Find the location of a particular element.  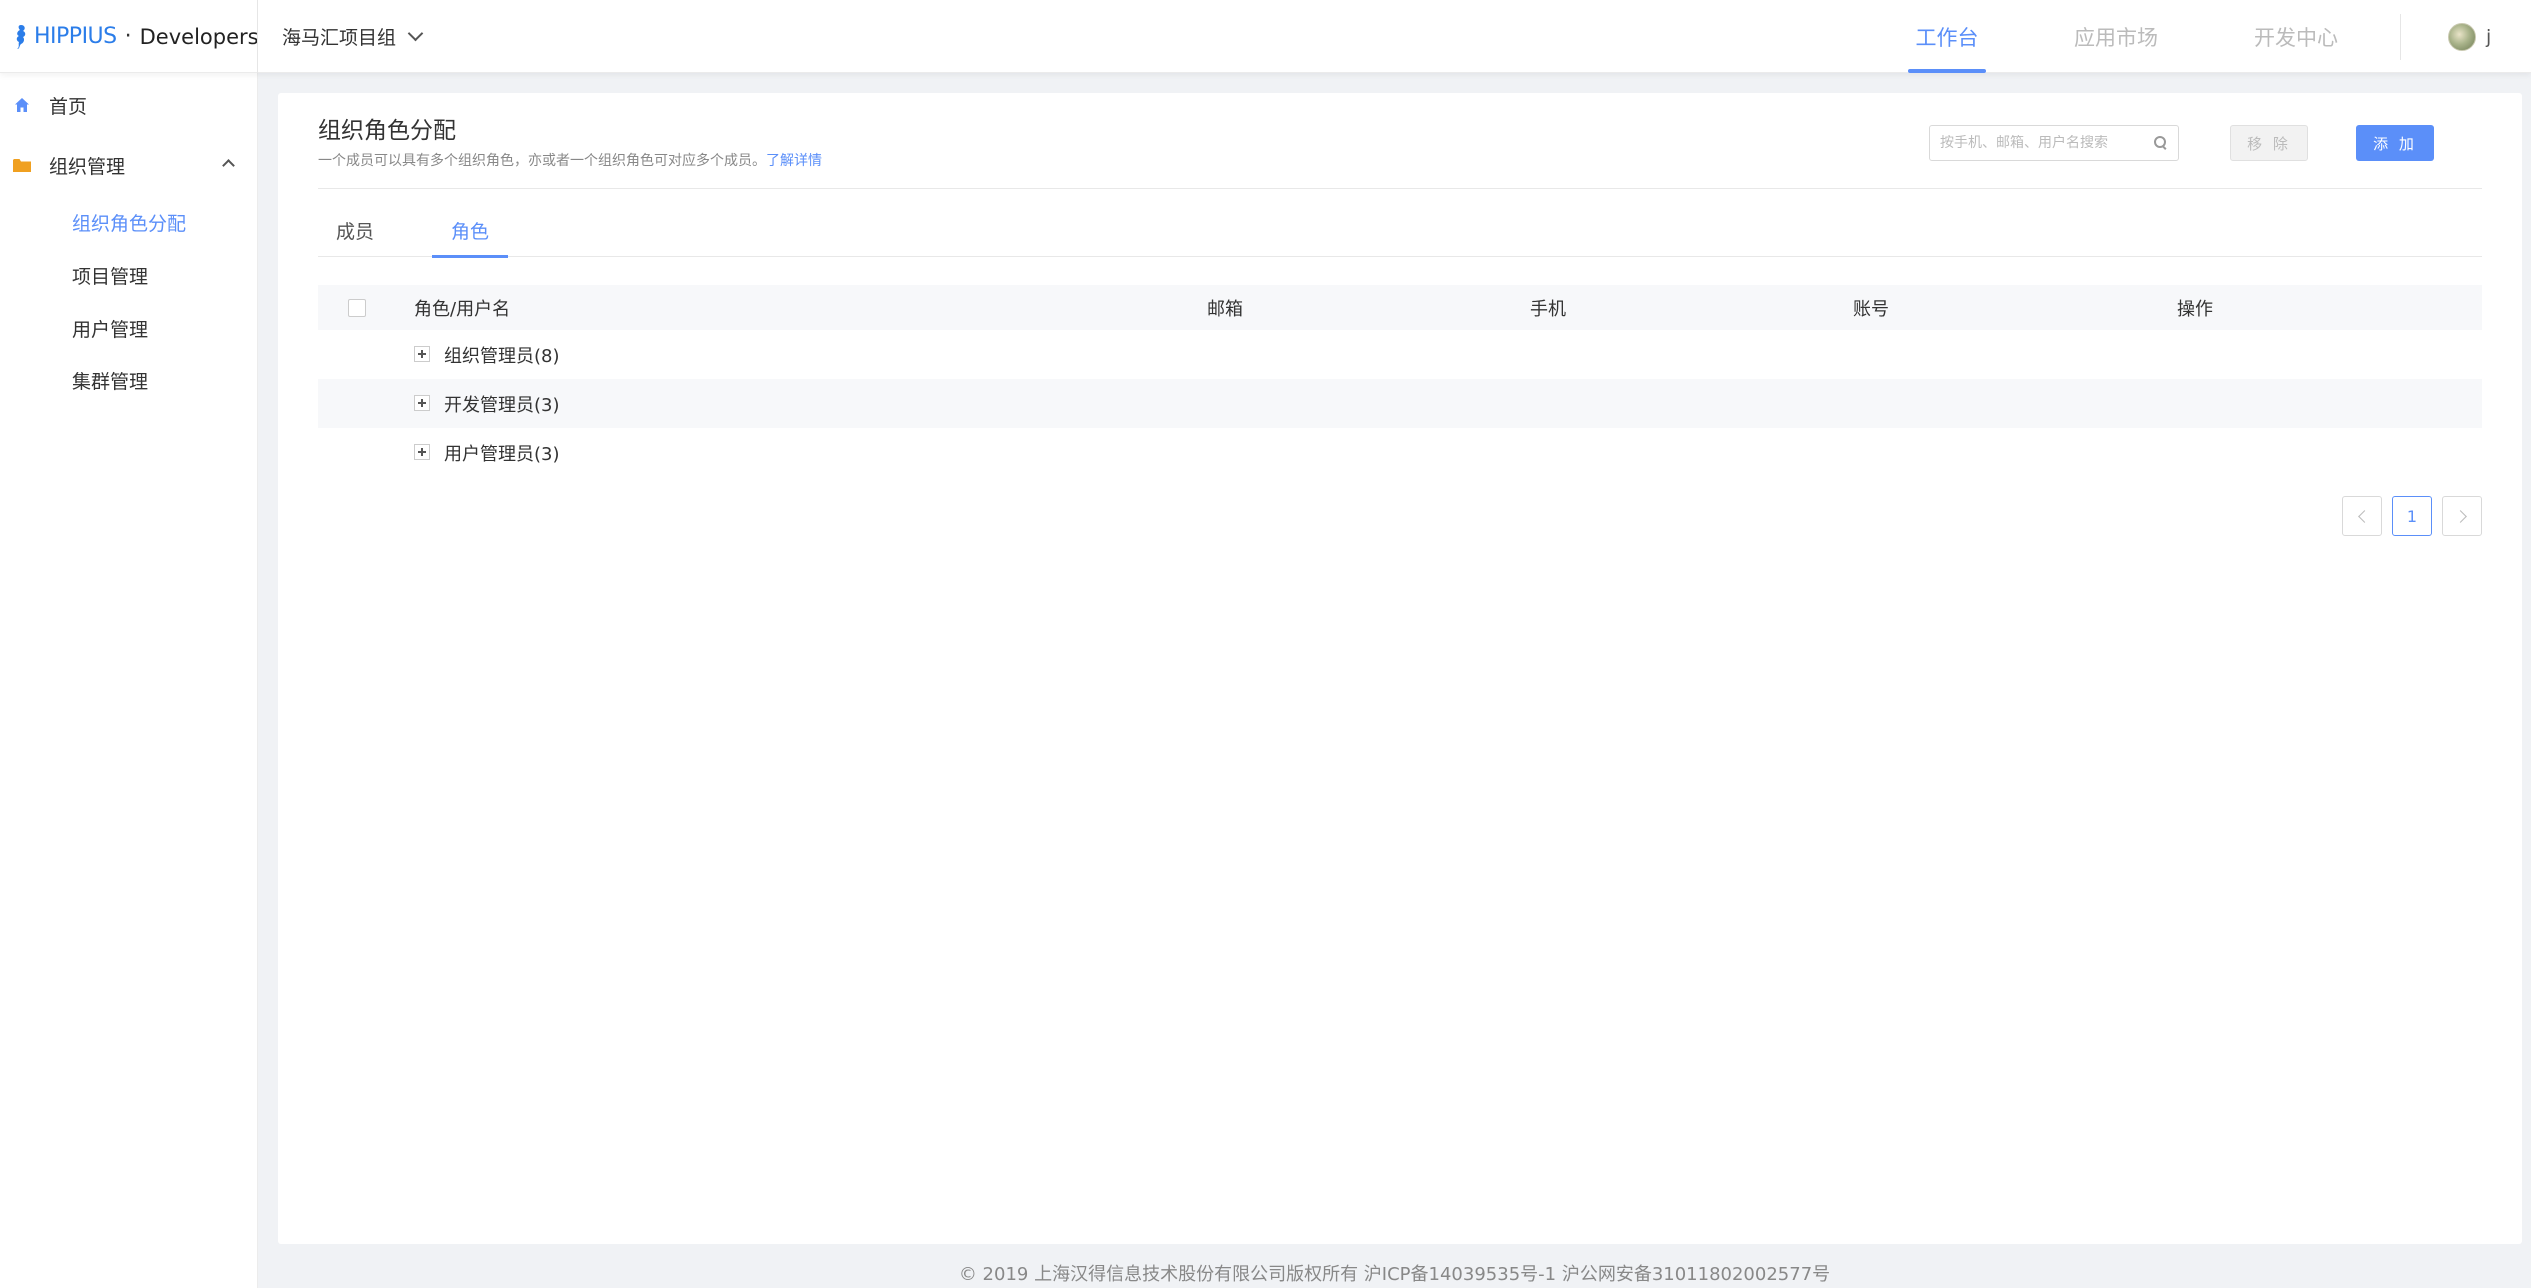

tab-bar: 成员 角色 is located at coordinates (1400, 230).